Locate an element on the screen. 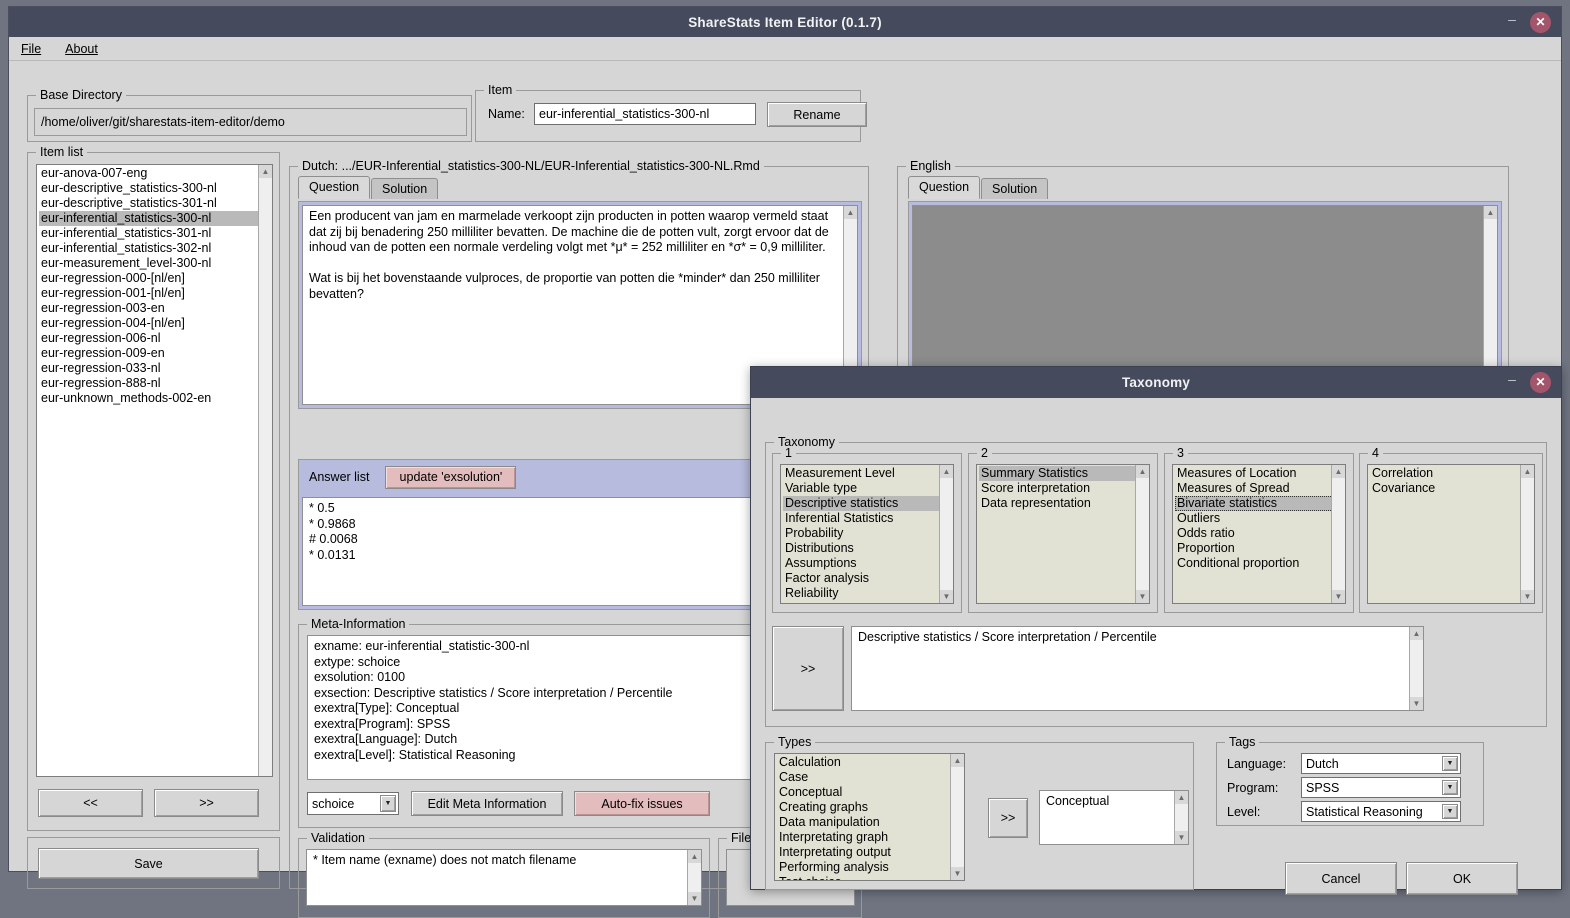 Image resolution: width=1570 pixels, height=918 pixels. list-item: eur-descriptive_statistics-300-nl is located at coordinates (155, 188).